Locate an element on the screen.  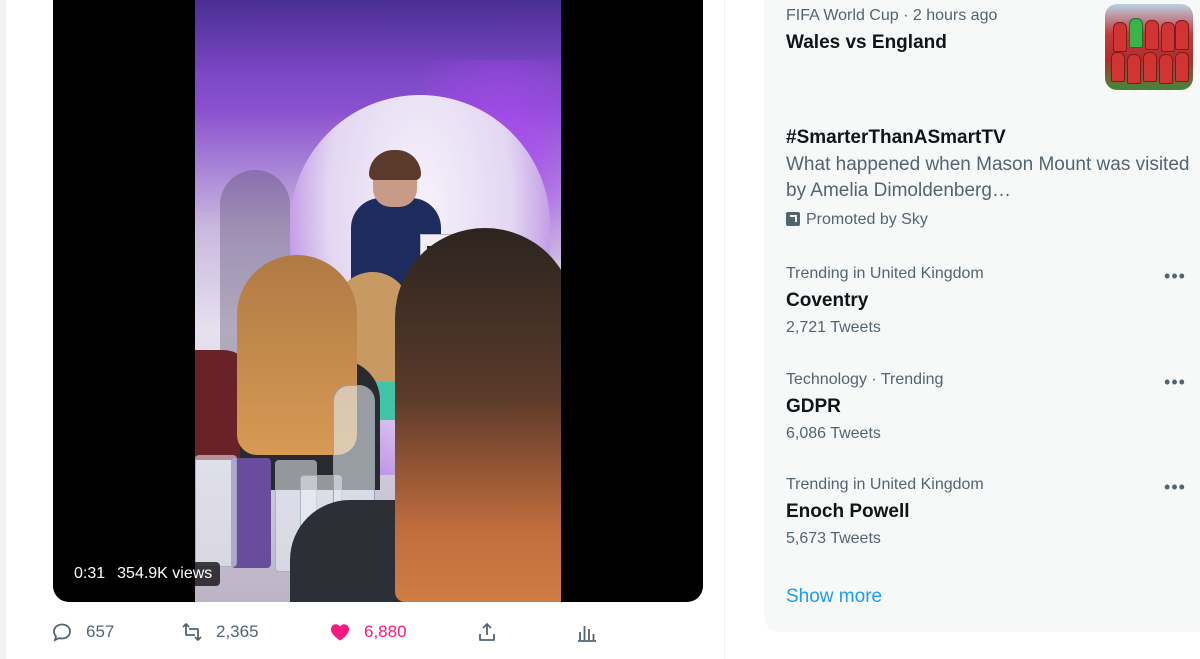
video-info-badge: 0:31 354.9K views is located at coordinates (143, 574).